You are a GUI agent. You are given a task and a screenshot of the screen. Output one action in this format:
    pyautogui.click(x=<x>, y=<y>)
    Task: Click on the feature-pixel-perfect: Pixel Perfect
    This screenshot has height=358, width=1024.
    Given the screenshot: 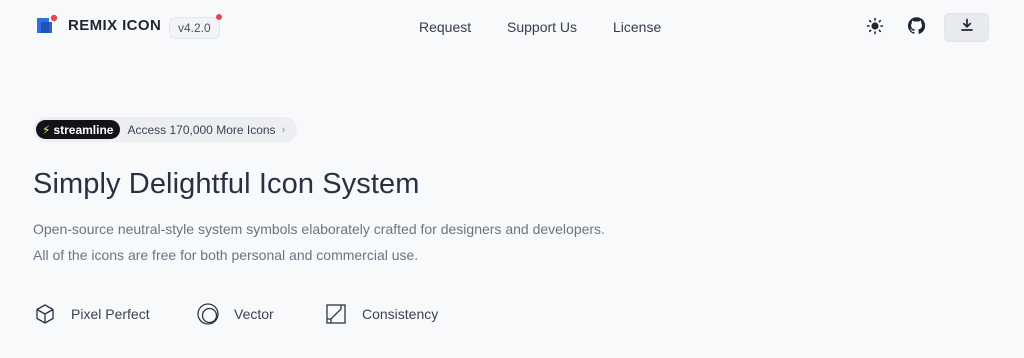 What is the action you would take?
    pyautogui.click(x=91, y=314)
    